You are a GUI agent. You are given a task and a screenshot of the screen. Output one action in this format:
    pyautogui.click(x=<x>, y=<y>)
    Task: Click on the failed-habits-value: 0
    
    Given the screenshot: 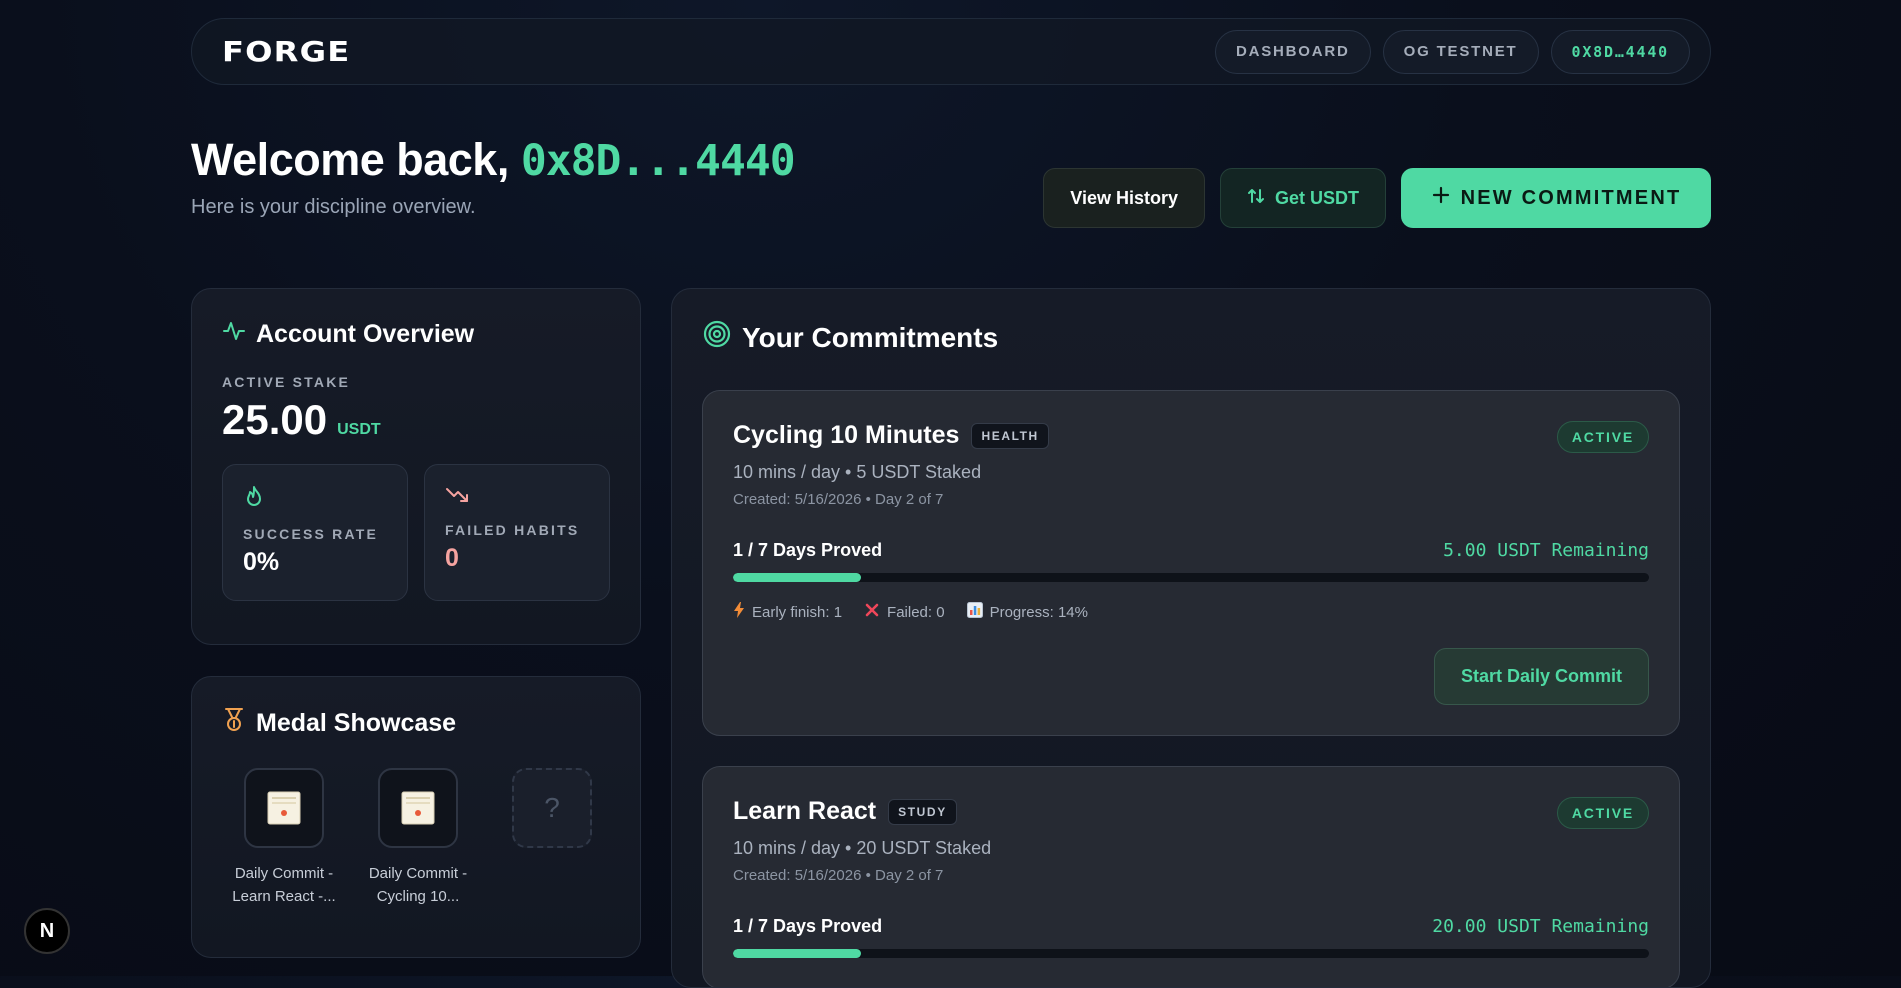 What is the action you would take?
    pyautogui.click(x=452, y=558)
    